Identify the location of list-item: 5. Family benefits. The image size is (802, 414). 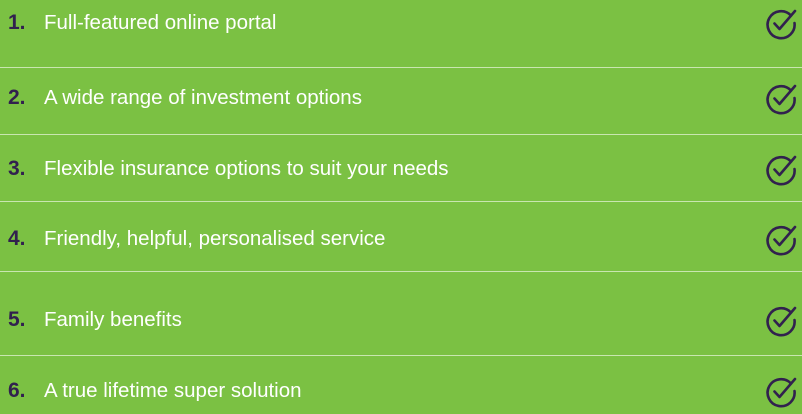
(401, 320).